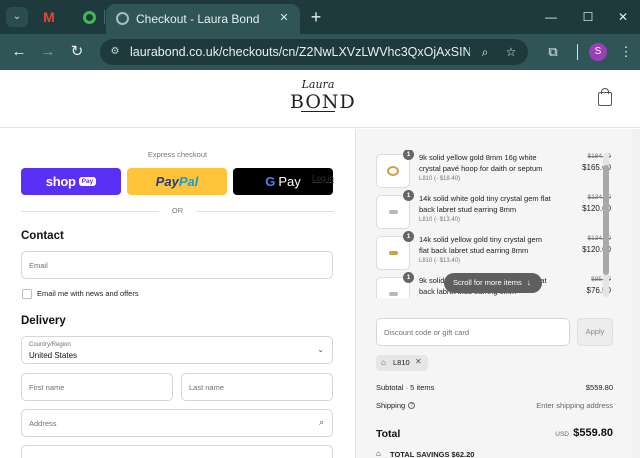  I want to click on country-select: Country/Region United States ⌄, so click(177, 350).